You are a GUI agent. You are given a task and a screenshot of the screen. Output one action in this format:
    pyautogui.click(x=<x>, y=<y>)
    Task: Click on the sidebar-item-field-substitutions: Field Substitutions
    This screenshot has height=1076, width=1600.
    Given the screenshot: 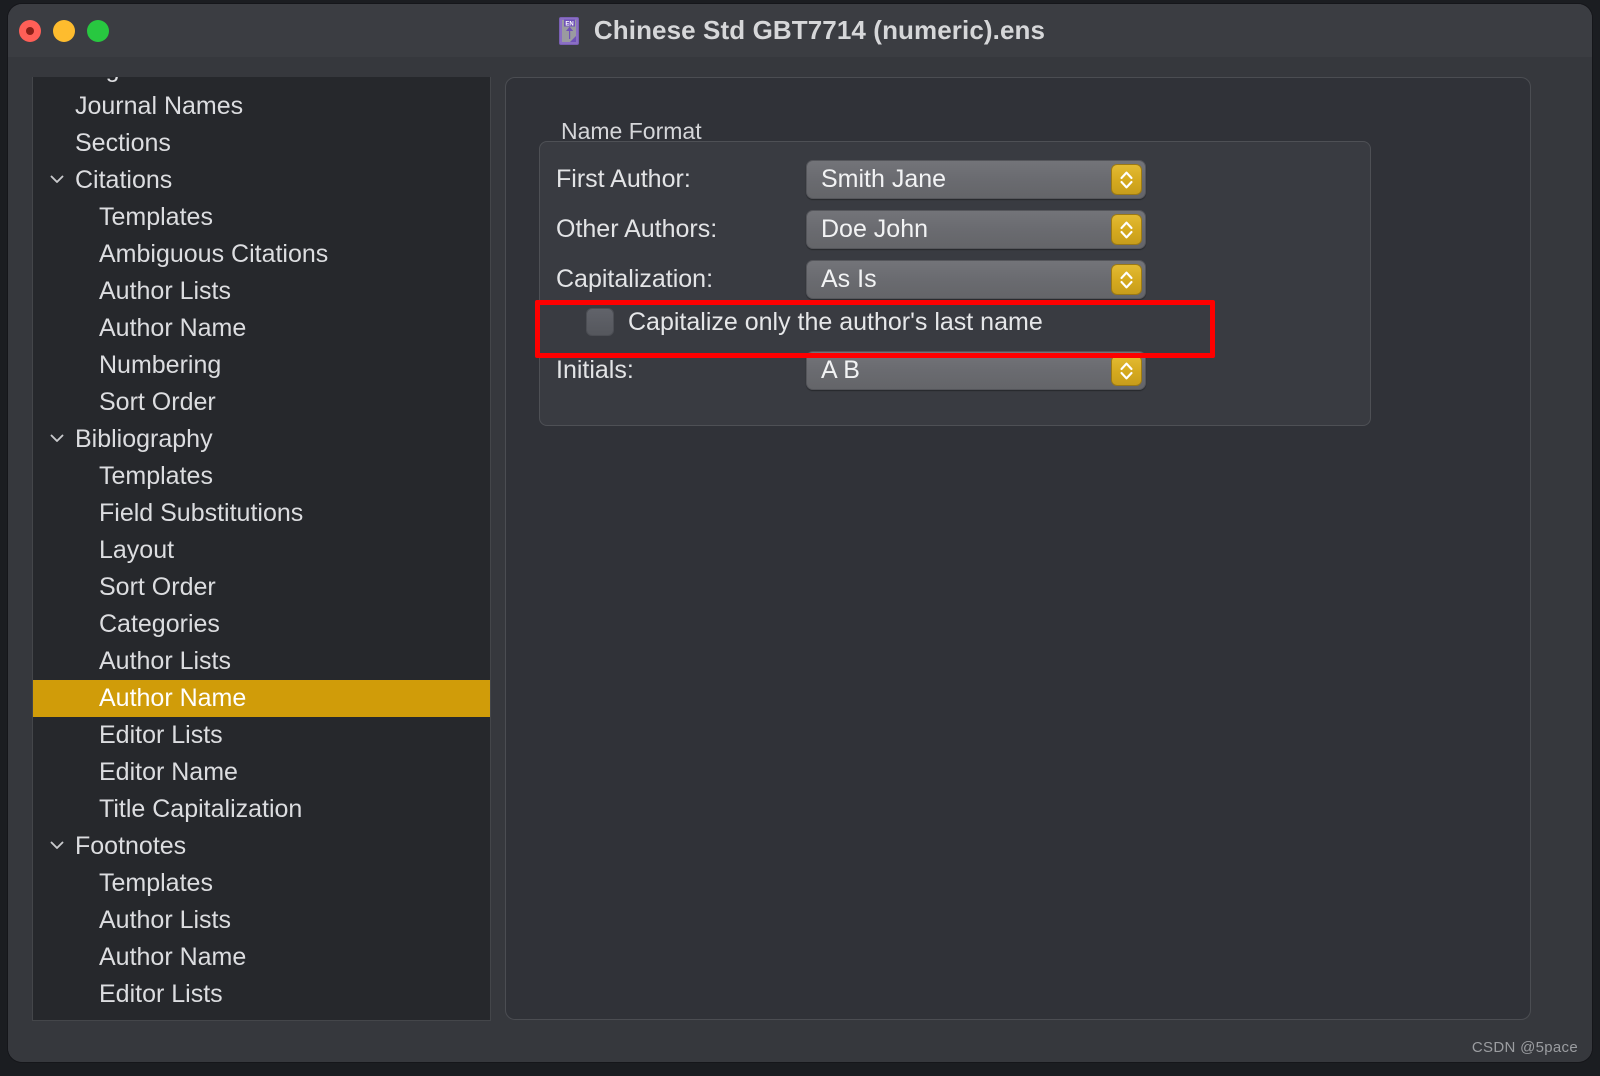 What is the action you would take?
    pyautogui.click(x=261, y=513)
    